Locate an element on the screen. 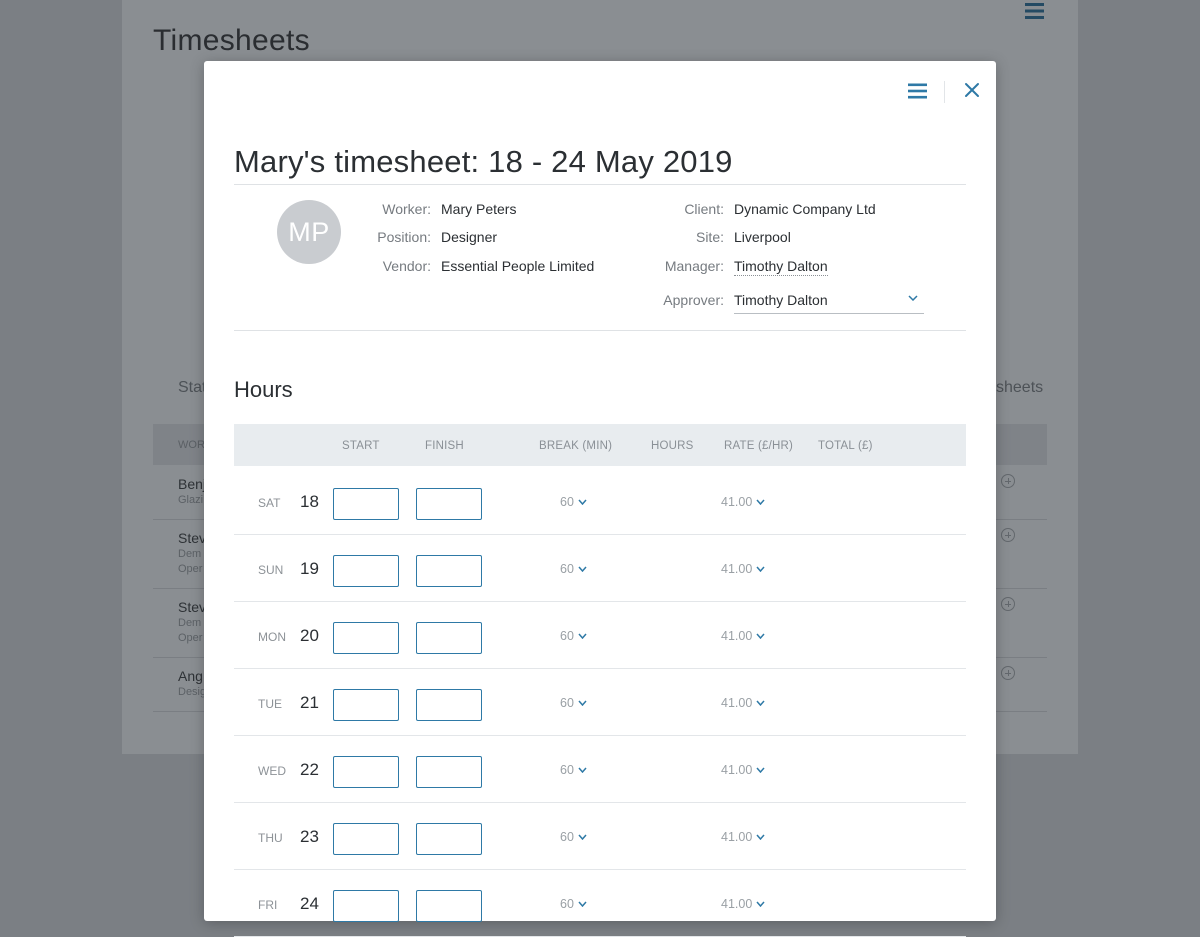  position-value: Designer is located at coordinates (469, 237).